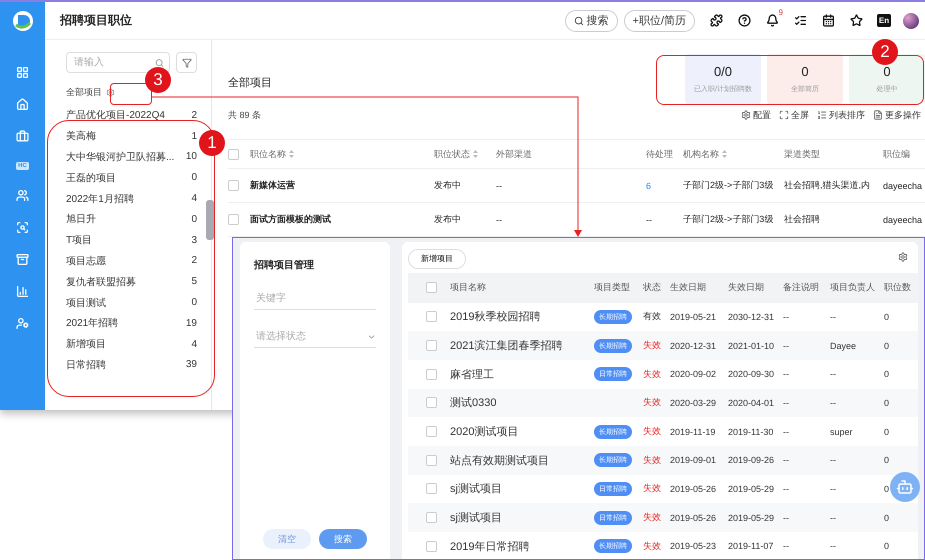 The height and width of the screenshot is (560, 925). I want to click on project-name: T项目, so click(79, 240).